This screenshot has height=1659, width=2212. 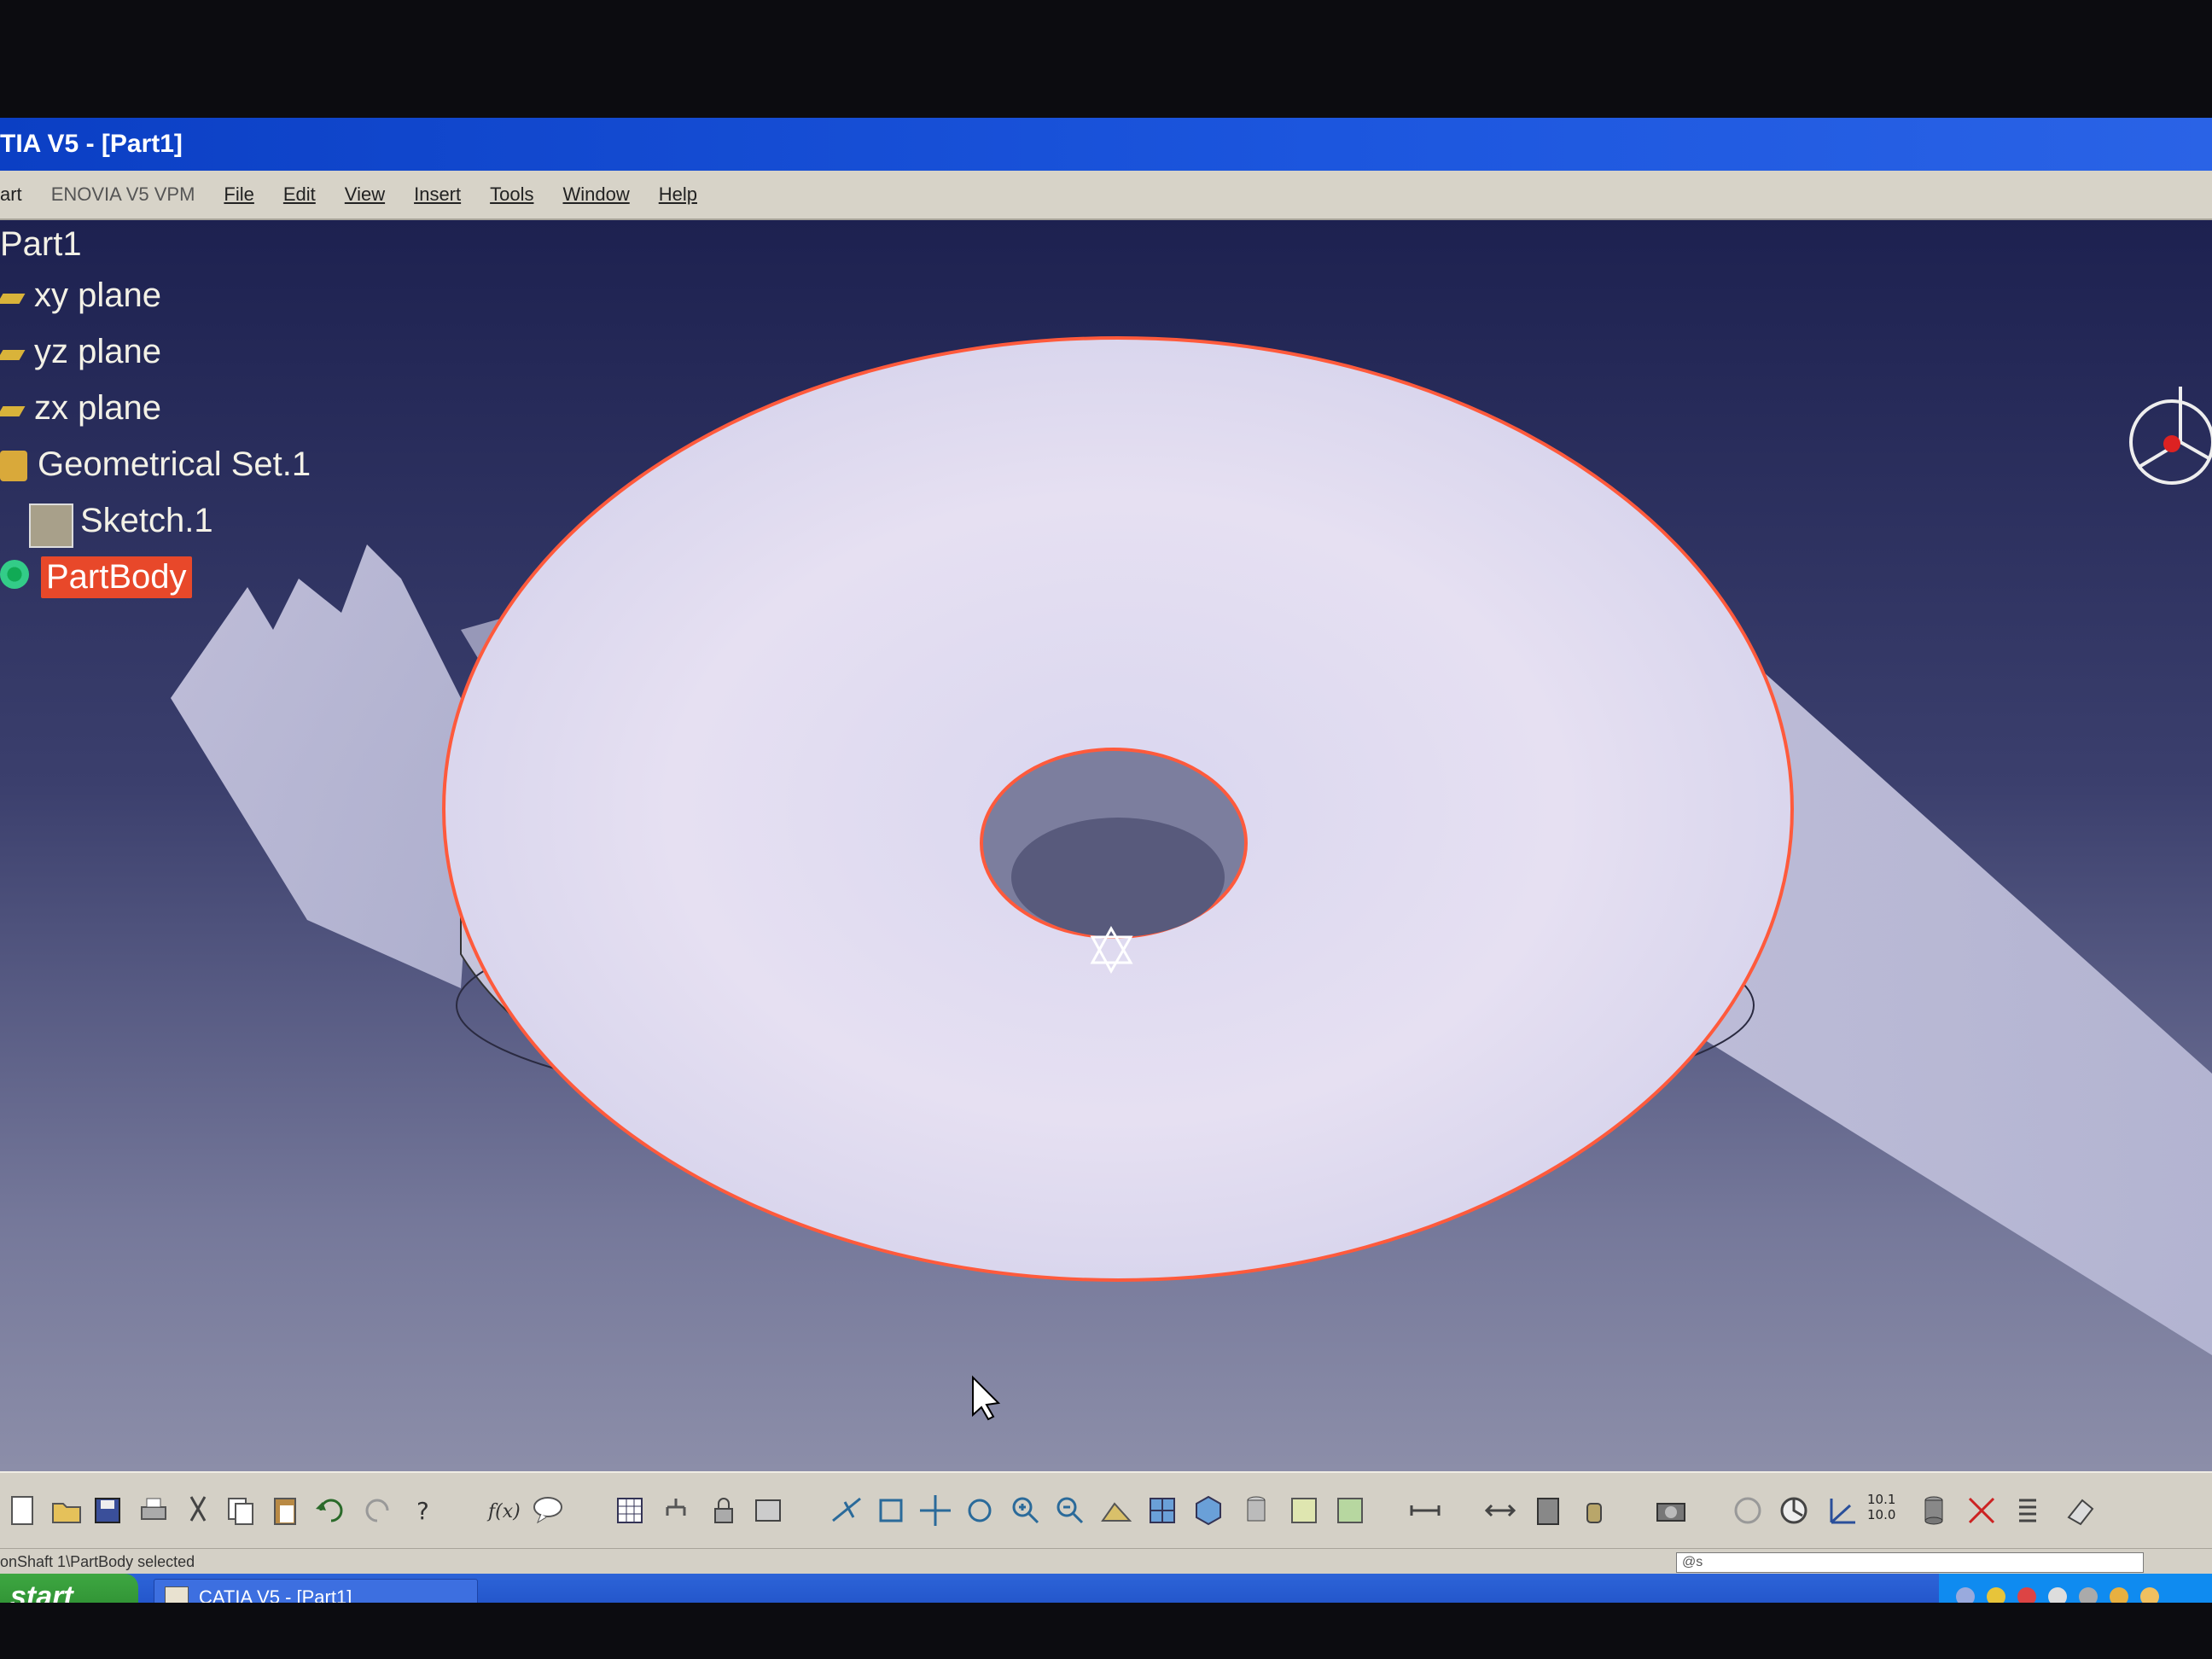 What do you see at coordinates (2027, 1510) in the screenshot?
I see `list-icon` at bounding box center [2027, 1510].